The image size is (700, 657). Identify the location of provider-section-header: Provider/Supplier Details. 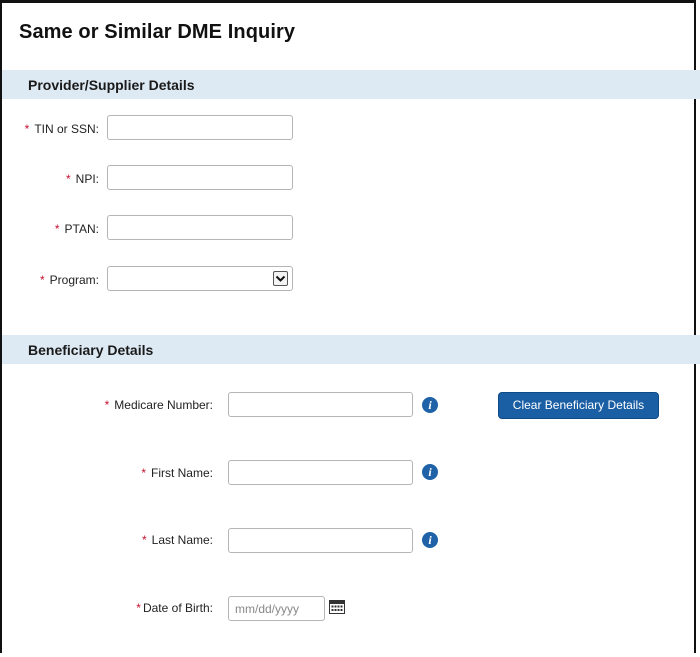
(351, 84).